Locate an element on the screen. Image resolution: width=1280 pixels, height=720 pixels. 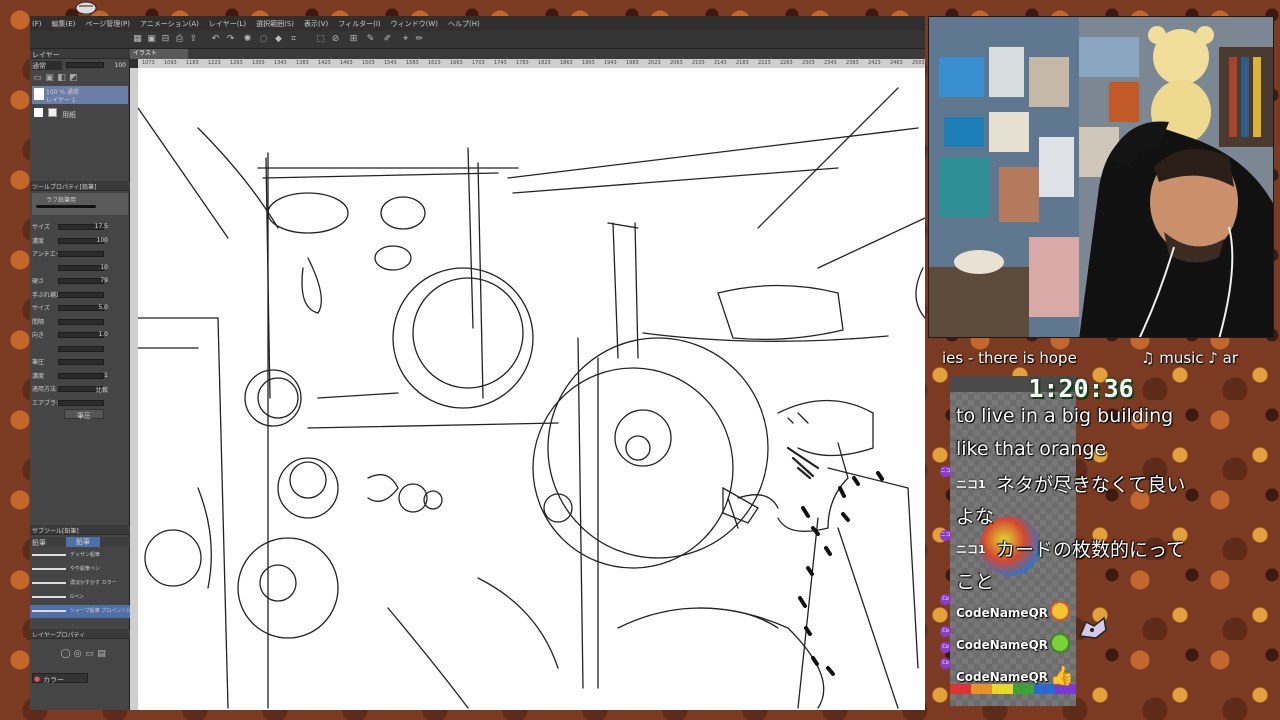
tool-property-row: 向き 1.0 is located at coordinates (80, 335).